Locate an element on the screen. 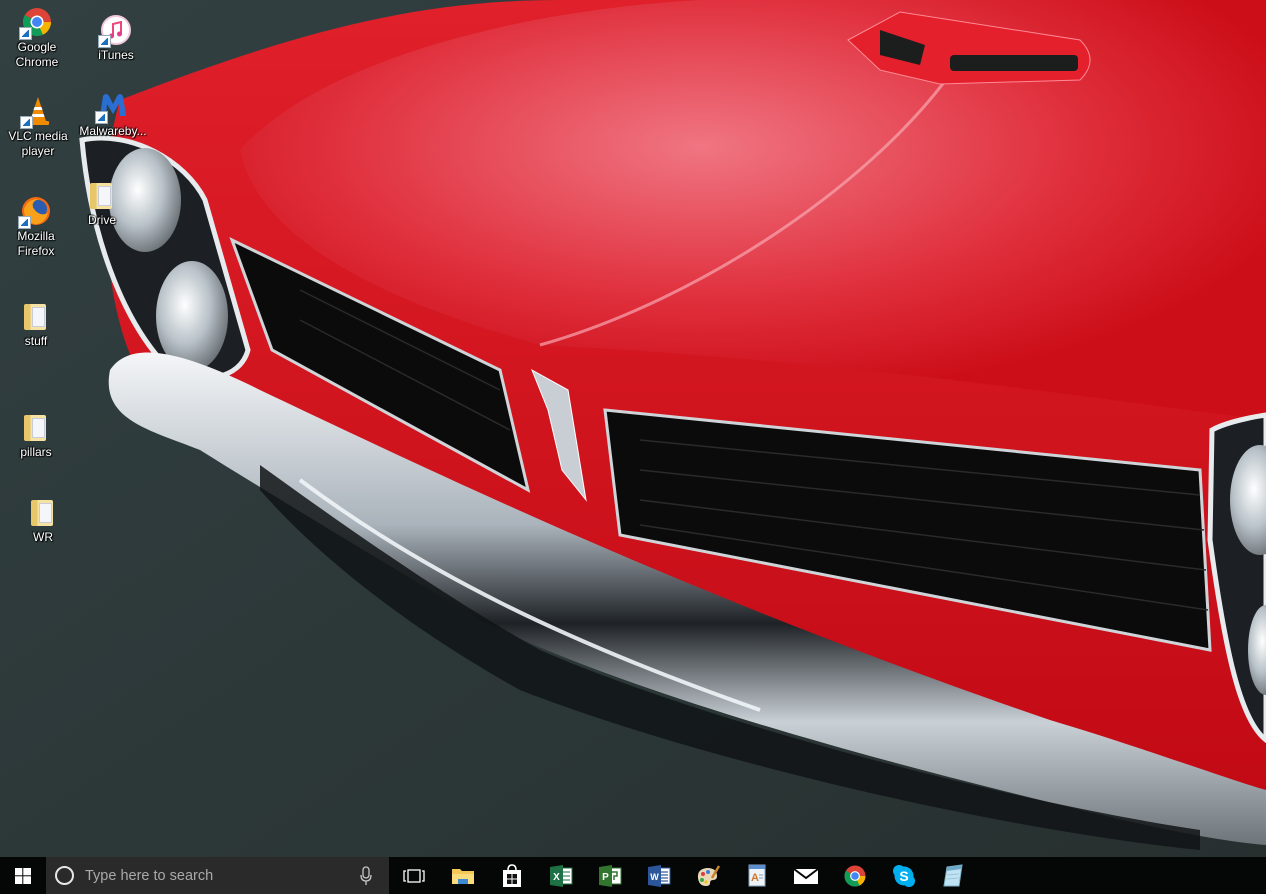  word-button: W is located at coordinates (658, 875).